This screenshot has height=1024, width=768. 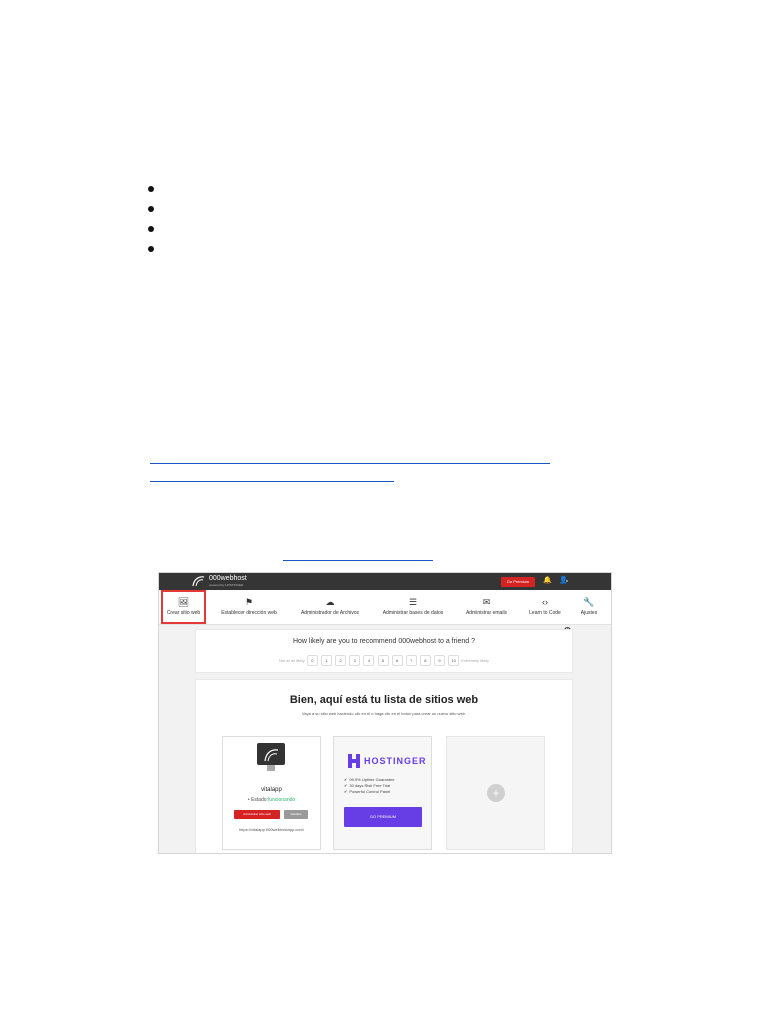 I want to click on hostinger-brand: HOSTINGER, so click(x=395, y=761).